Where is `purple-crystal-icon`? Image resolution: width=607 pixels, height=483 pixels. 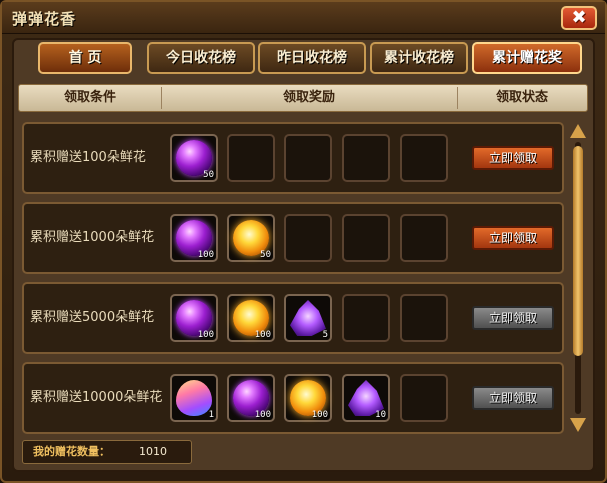 purple-crystal-icon is located at coordinates (308, 318).